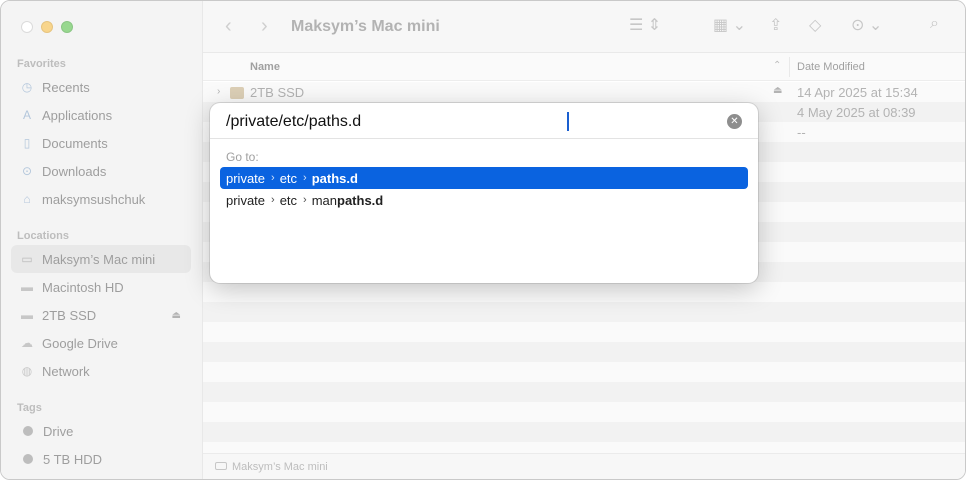 This screenshot has height=480, width=966. What do you see at coordinates (568, 121) in the screenshot?
I see `text-caret` at bounding box center [568, 121].